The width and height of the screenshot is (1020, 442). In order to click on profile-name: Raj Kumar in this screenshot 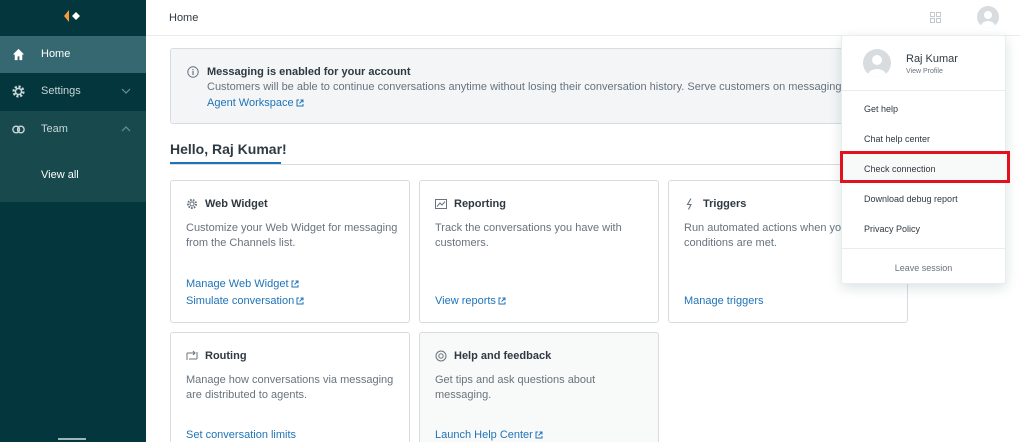, I will do `click(932, 59)`.